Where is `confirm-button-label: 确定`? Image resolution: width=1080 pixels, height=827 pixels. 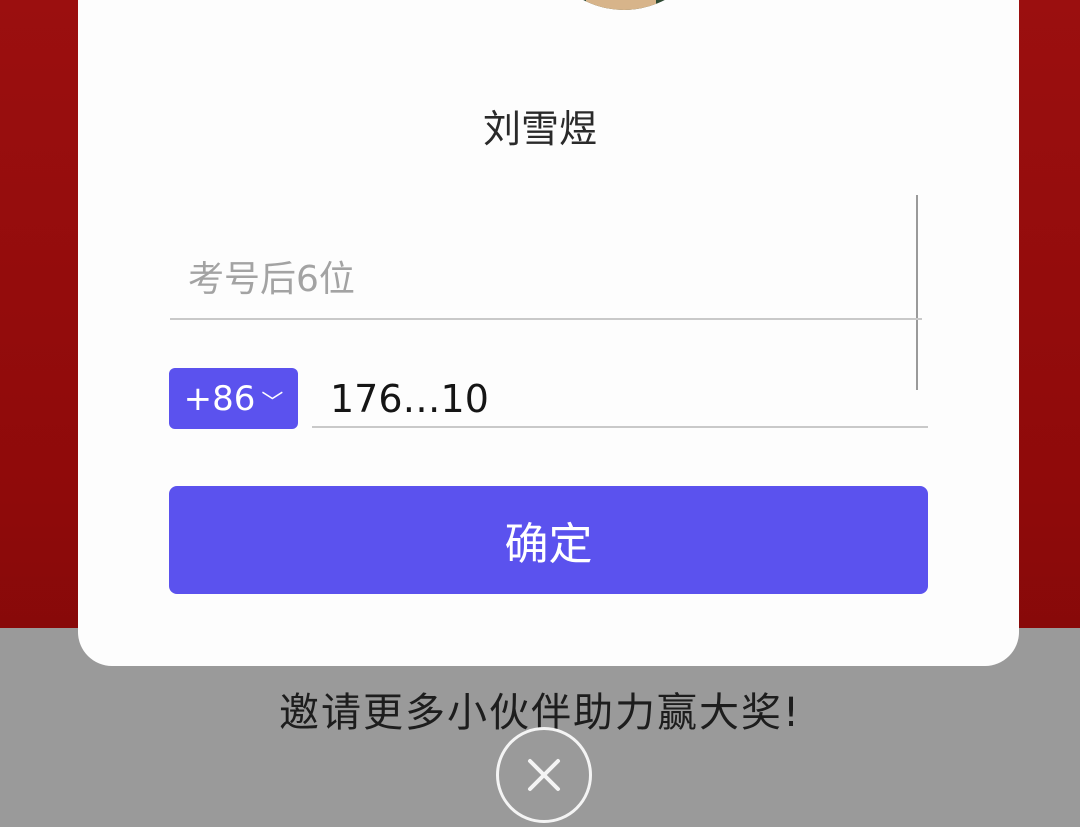
confirm-button-label: 确定 is located at coordinates (548, 544).